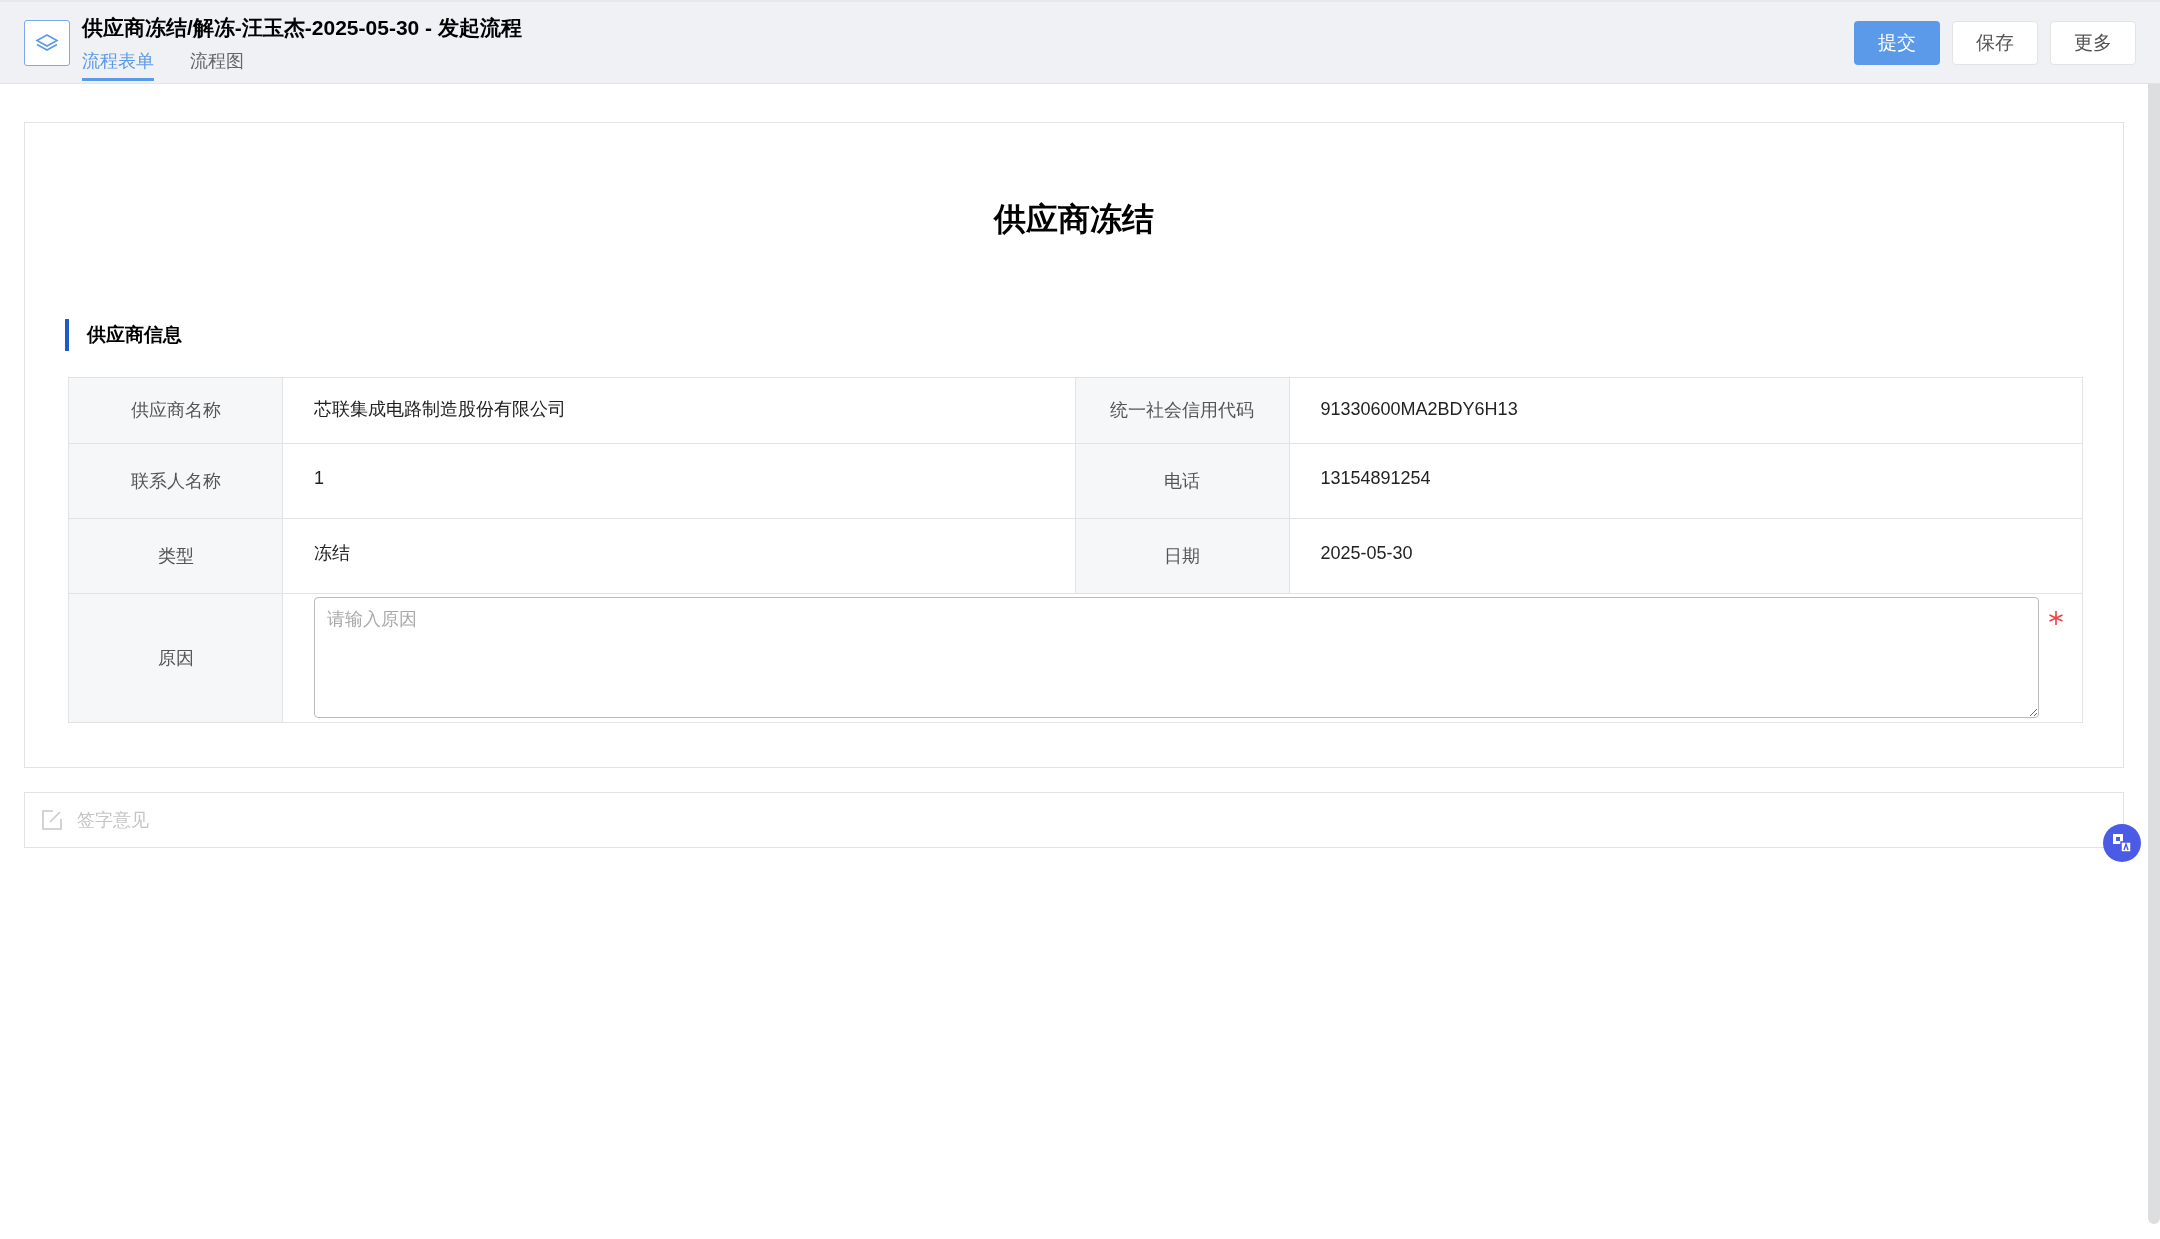  Describe the element at coordinates (1995, 43) in the screenshot. I see `action-button: 保存` at that location.